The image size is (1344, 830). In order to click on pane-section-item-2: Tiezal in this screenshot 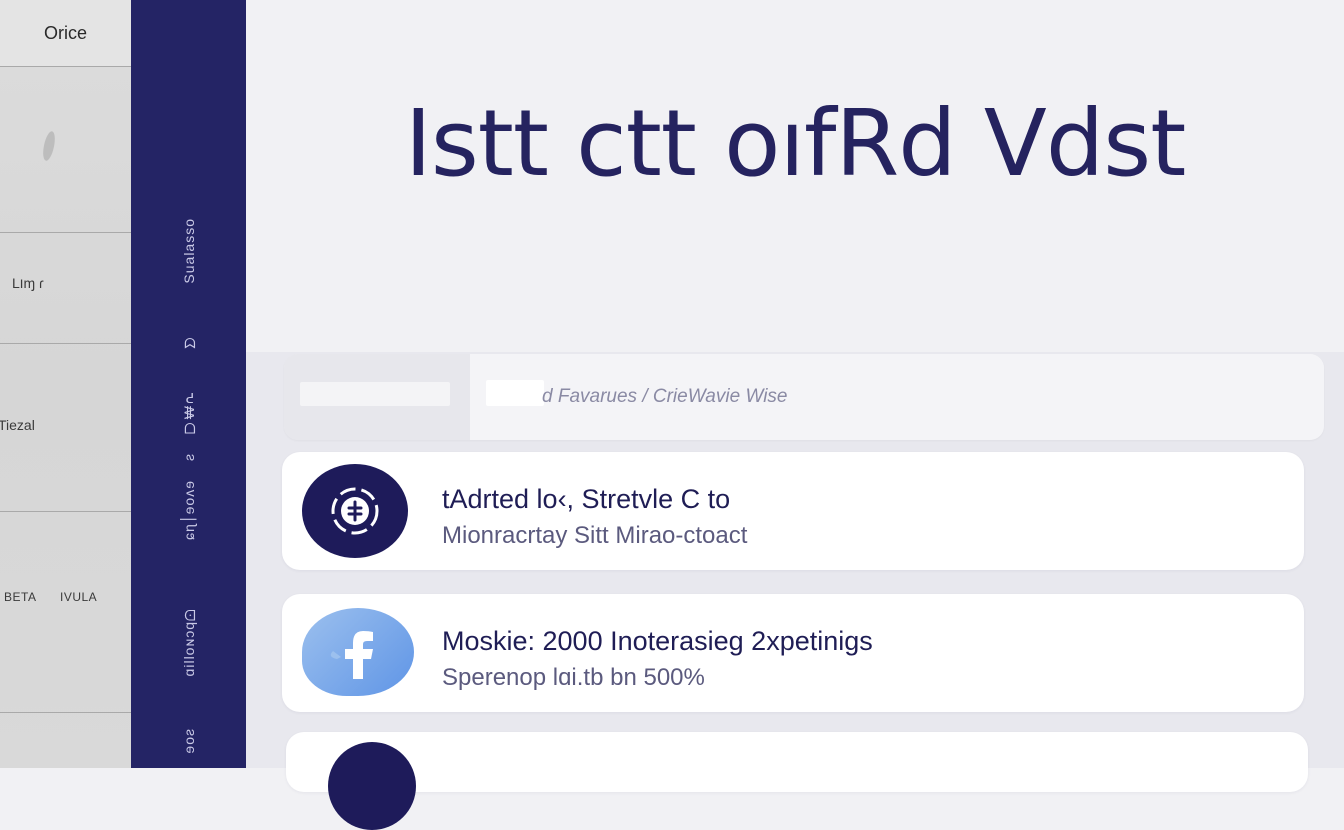, I will do `click(65, 428)`.